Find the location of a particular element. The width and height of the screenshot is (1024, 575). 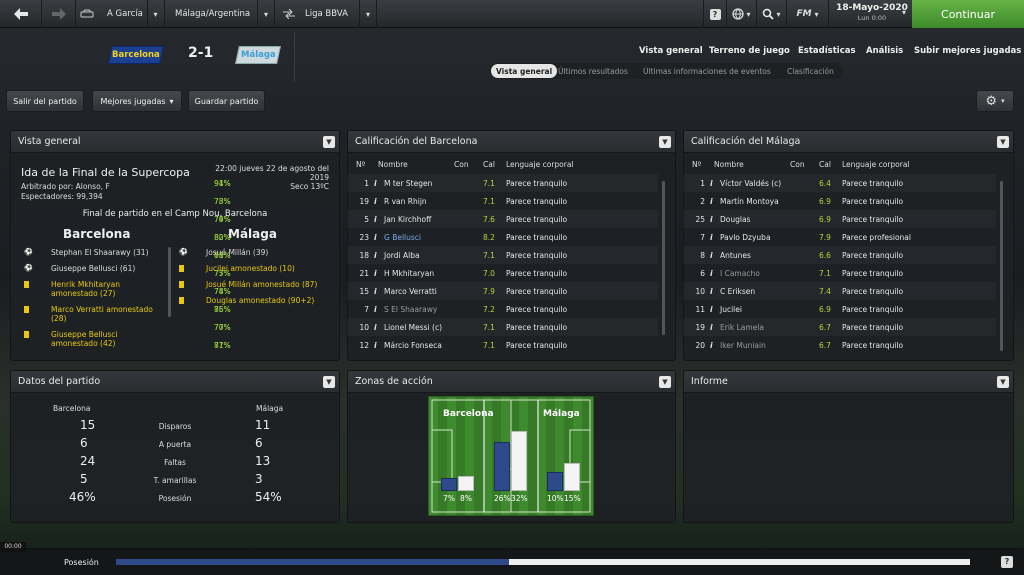

table-row: 5 i Jan Kirchhoff 74% 7.6 Parece tranquilo is located at coordinates (436, 219).